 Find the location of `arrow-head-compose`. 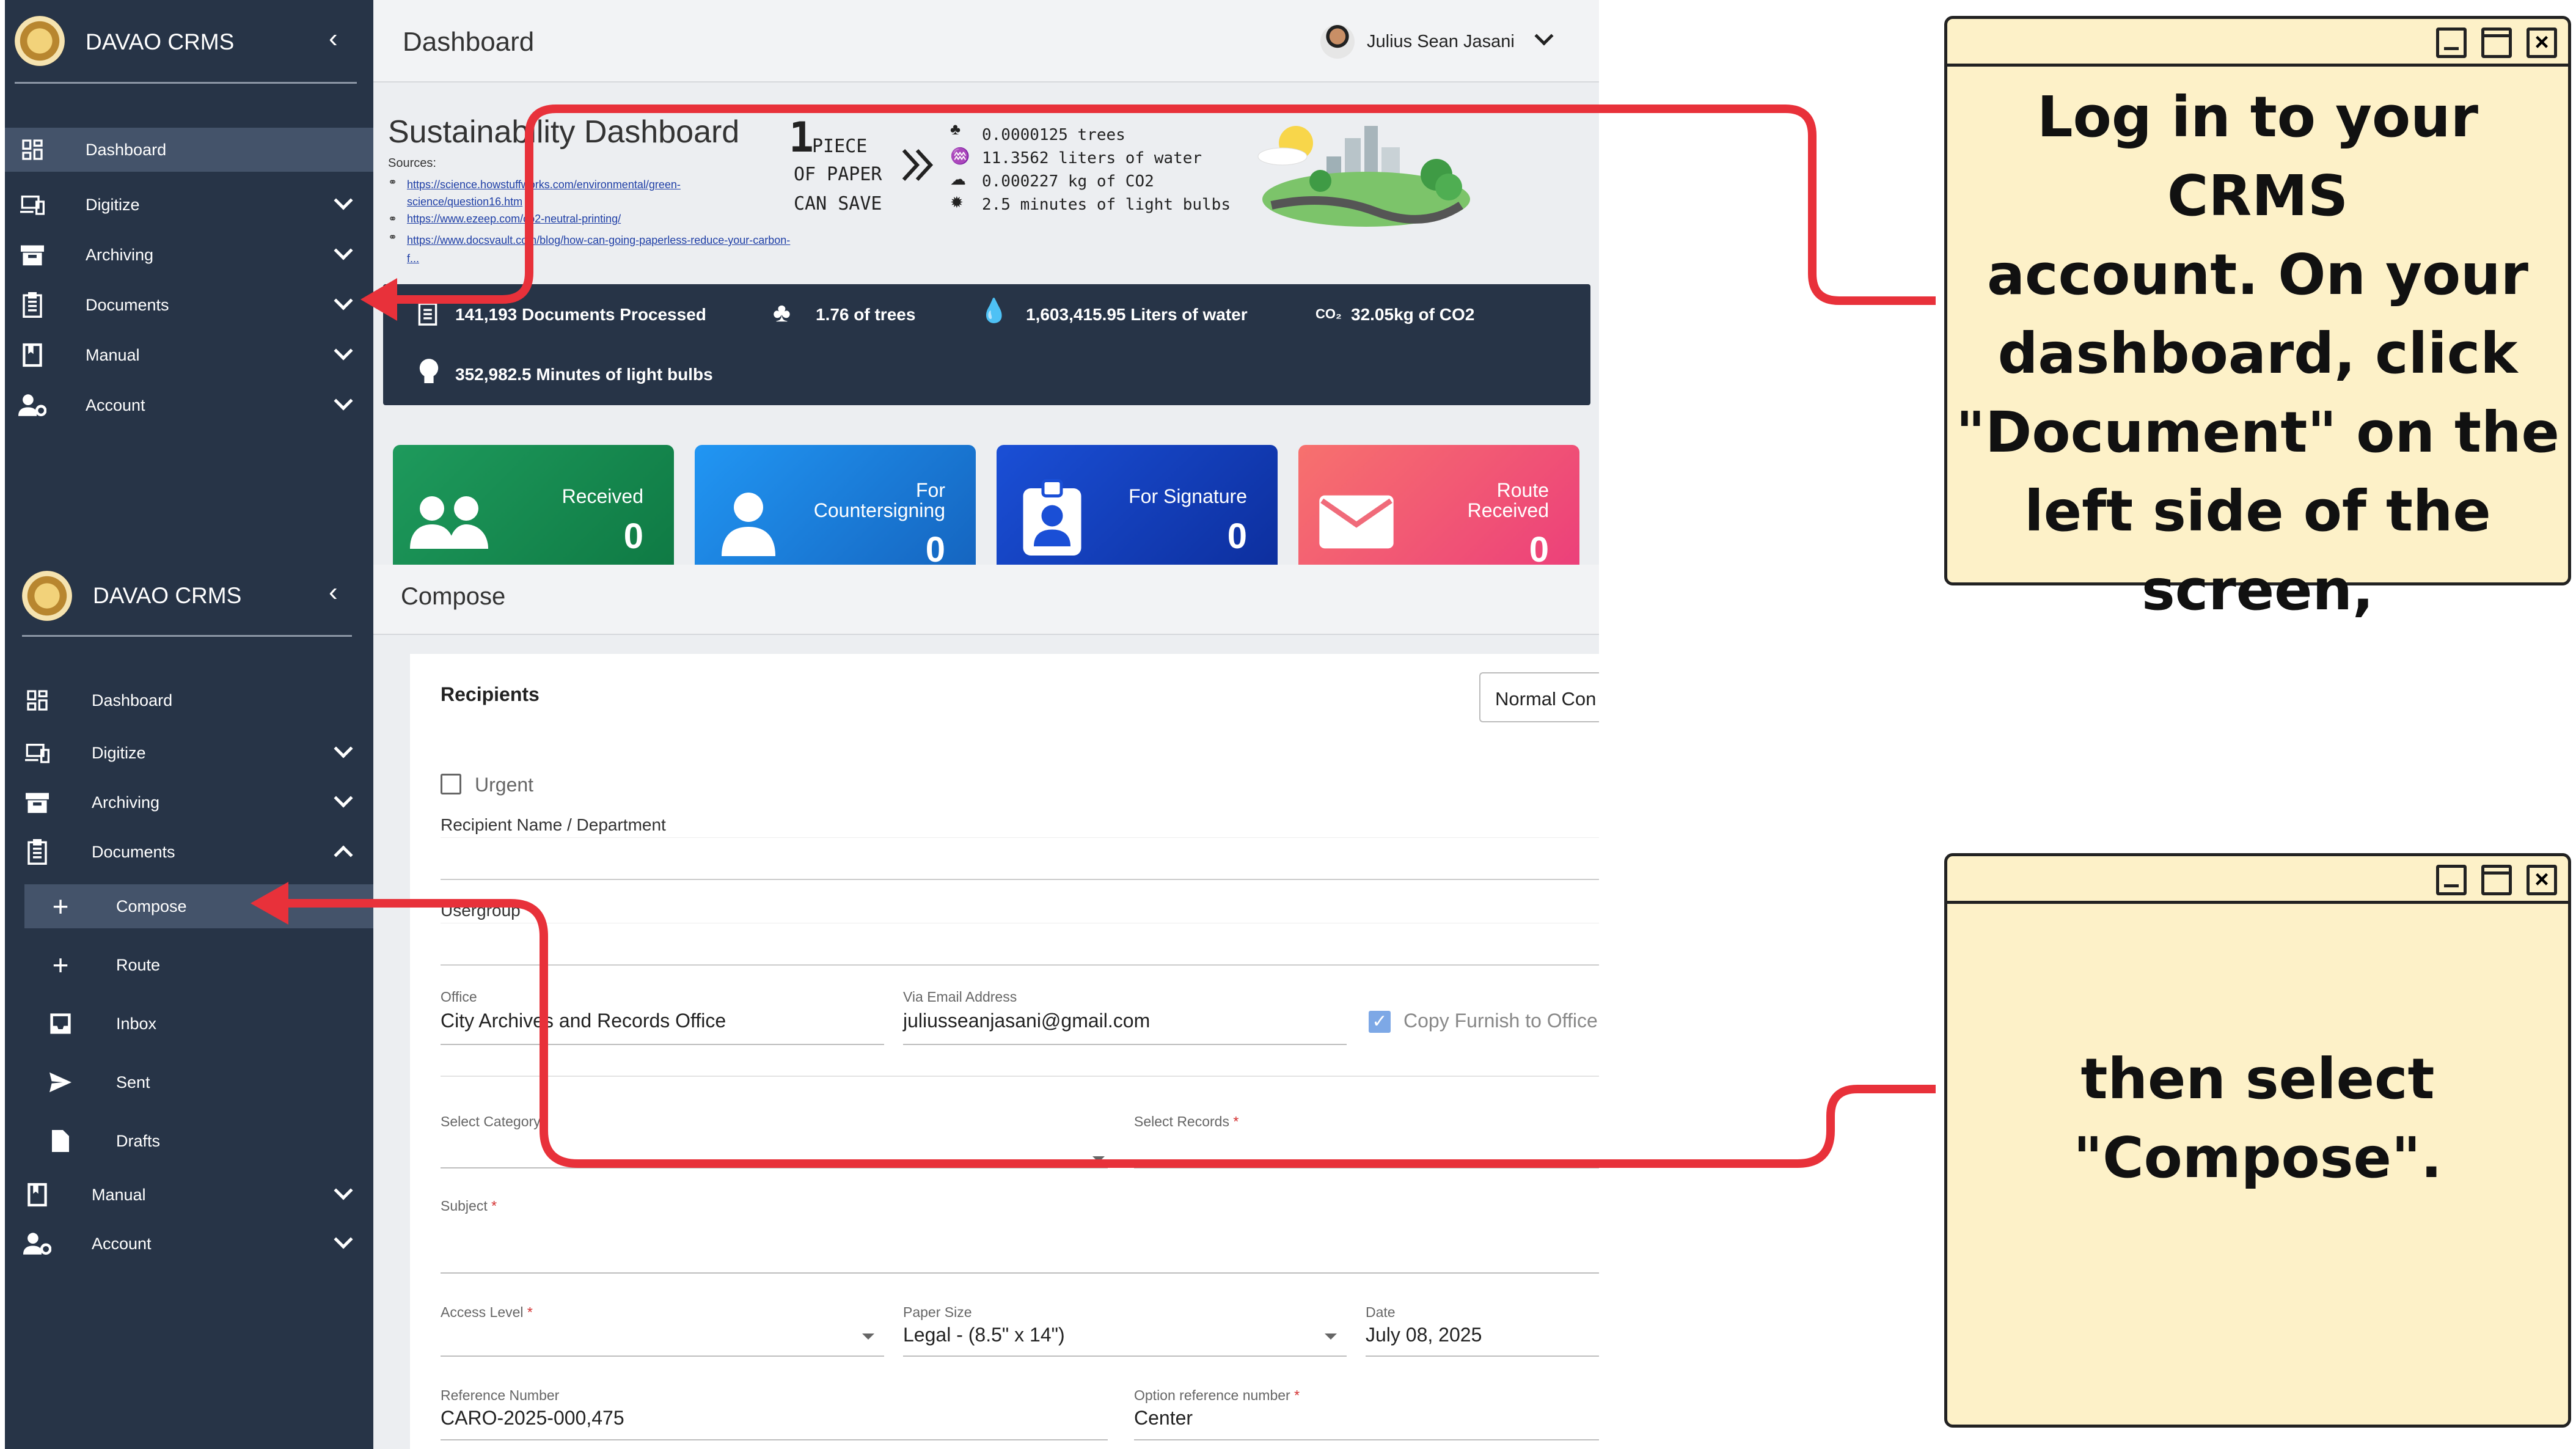

arrow-head-compose is located at coordinates (269, 904).